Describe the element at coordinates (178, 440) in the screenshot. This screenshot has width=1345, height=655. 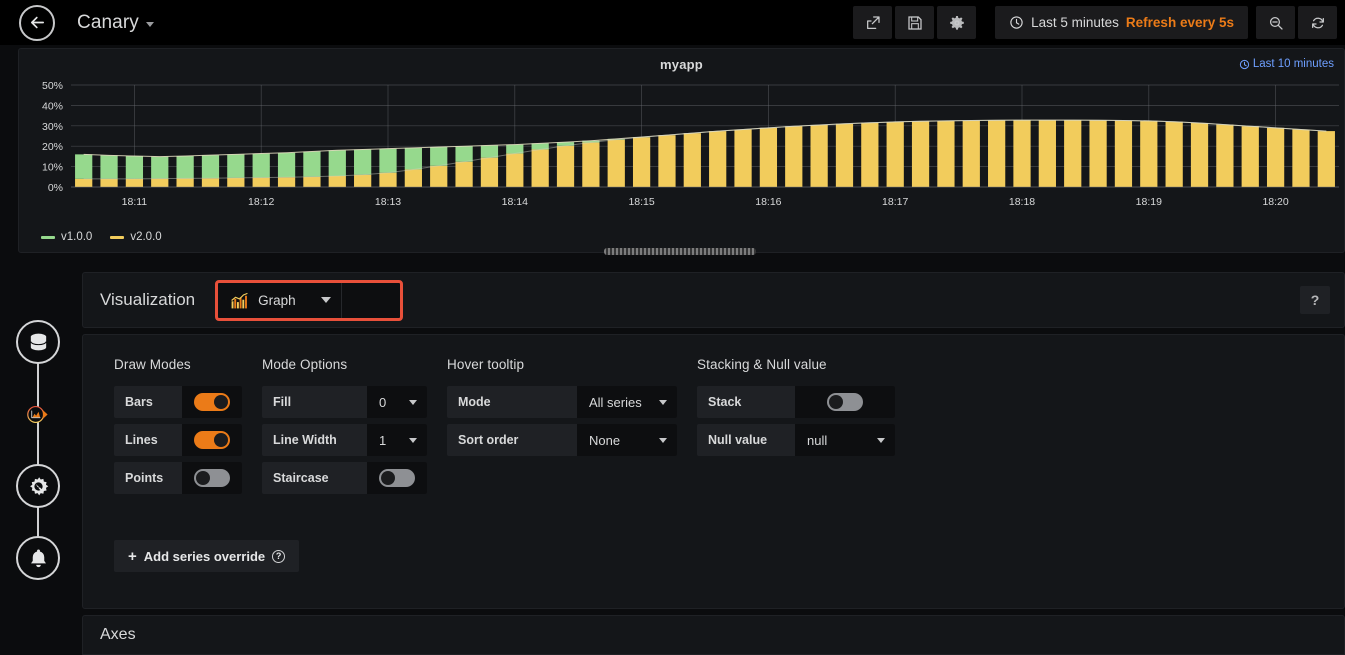
I see `option-row: Lines` at that location.